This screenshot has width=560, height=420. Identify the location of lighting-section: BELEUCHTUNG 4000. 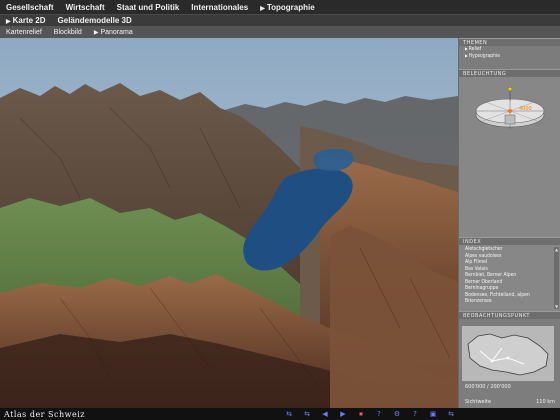
(509, 153).